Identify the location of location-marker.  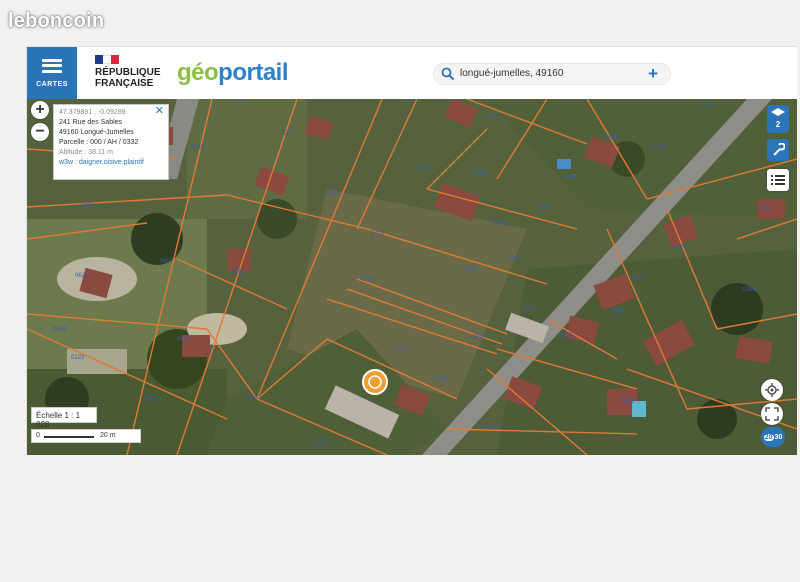
(375, 382).